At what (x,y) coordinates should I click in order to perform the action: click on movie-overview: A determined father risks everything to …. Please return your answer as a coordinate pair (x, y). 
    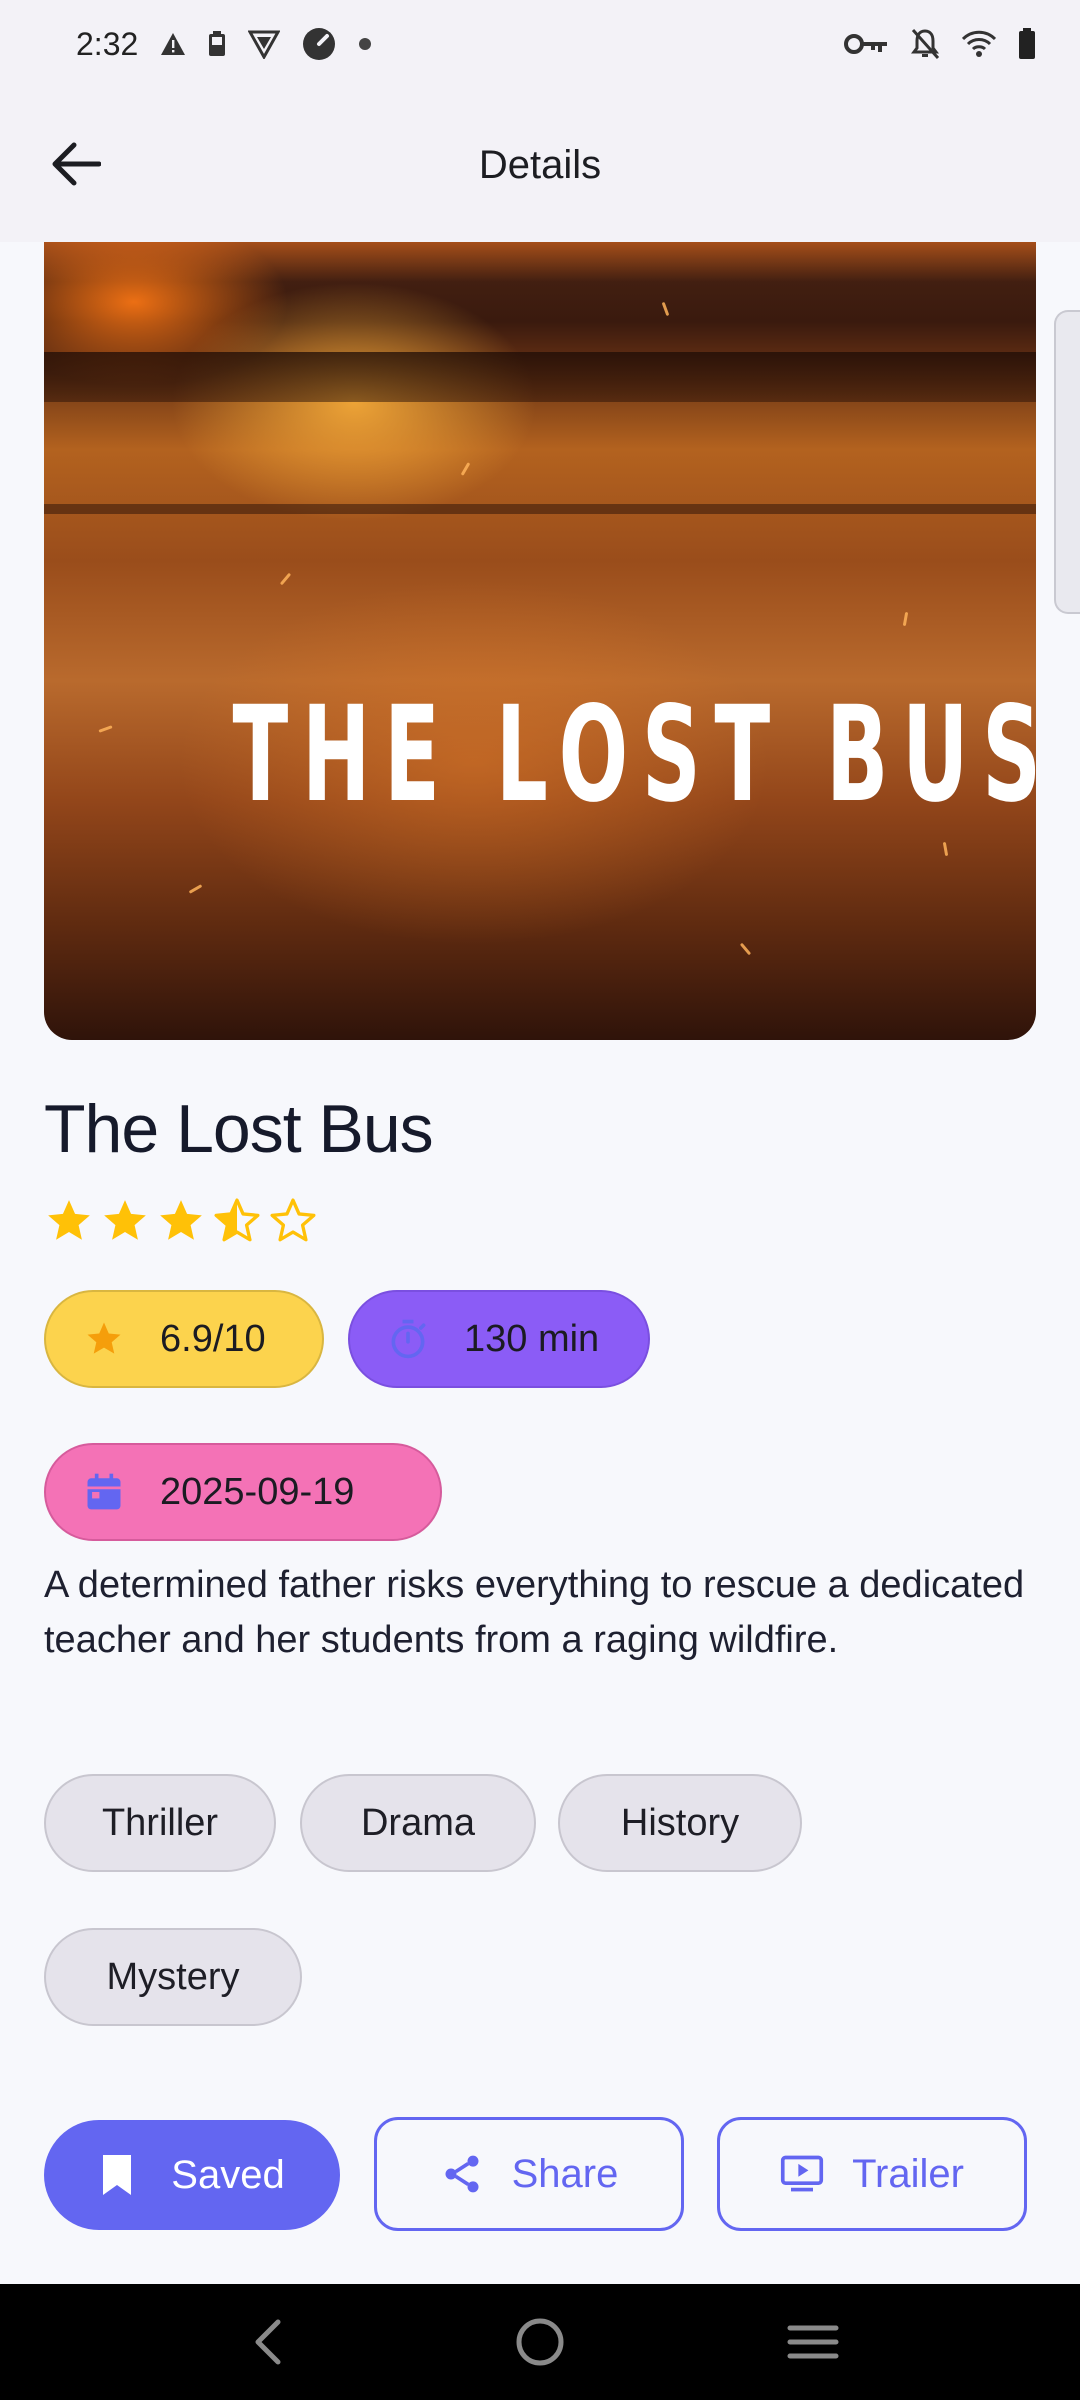
    Looking at the image, I should click on (534, 1612).